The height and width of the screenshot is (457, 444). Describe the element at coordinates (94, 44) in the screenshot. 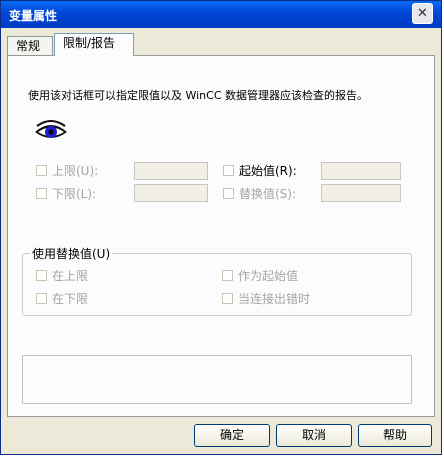

I see `tab-limits-report: 限制/报告` at that location.